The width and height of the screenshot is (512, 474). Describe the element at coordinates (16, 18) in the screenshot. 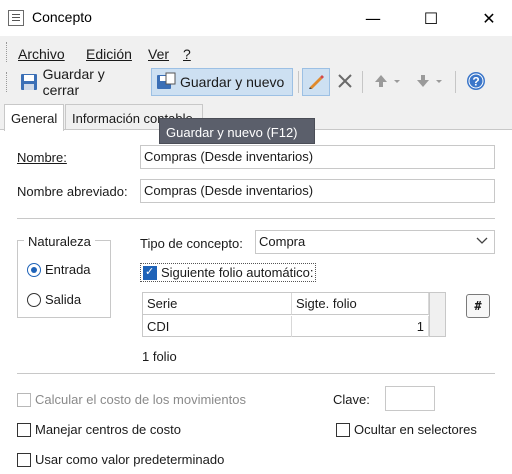

I see `app-icon` at that location.